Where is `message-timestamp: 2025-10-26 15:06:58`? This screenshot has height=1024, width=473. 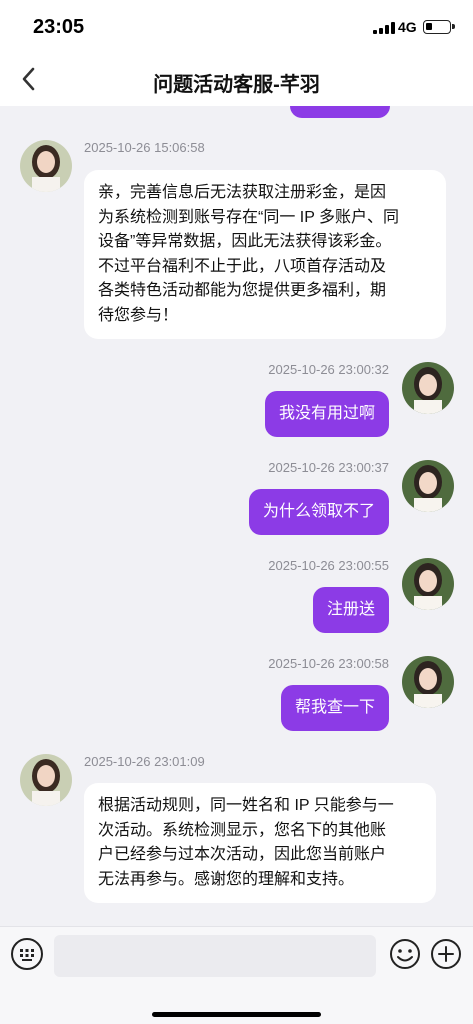
message-timestamp: 2025-10-26 15:06:58 is located at coordinates (144, 147).